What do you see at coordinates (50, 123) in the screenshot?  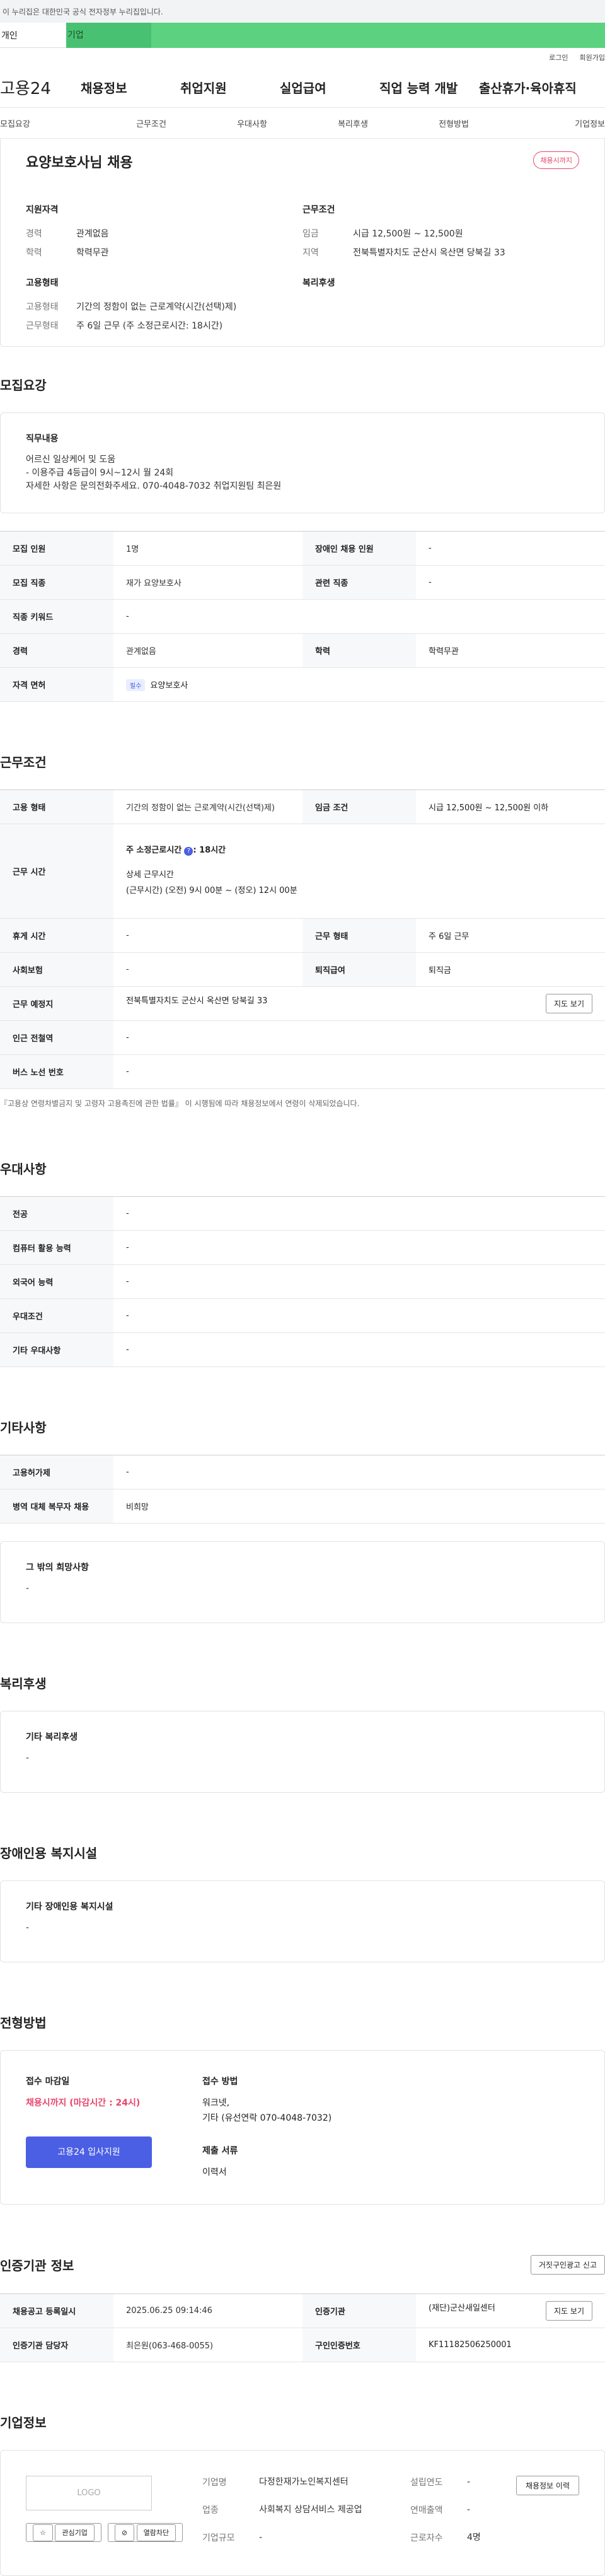 I see `subnav-recruit: 모집요강` at bounding box center [50, 123].